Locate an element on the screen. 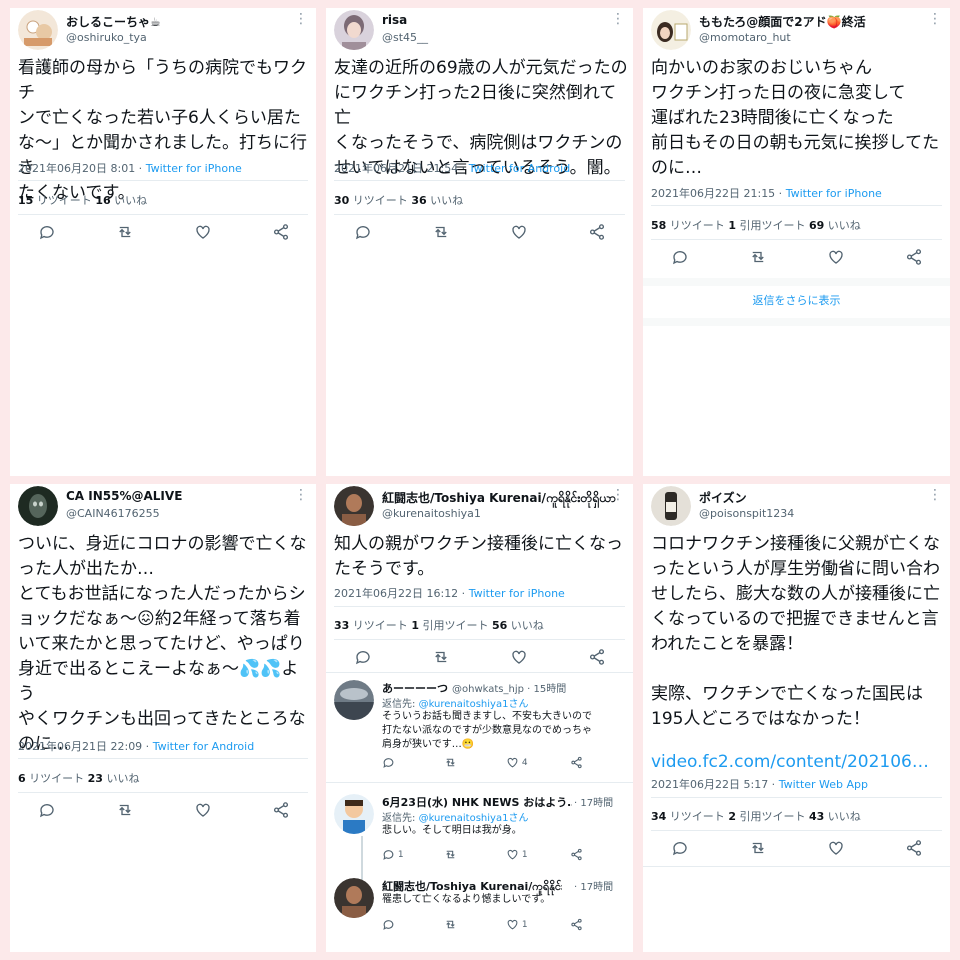 Image resolution: width=960 pixels, height=960 pixels. display-name: risa is located at coordinates (394, 20).